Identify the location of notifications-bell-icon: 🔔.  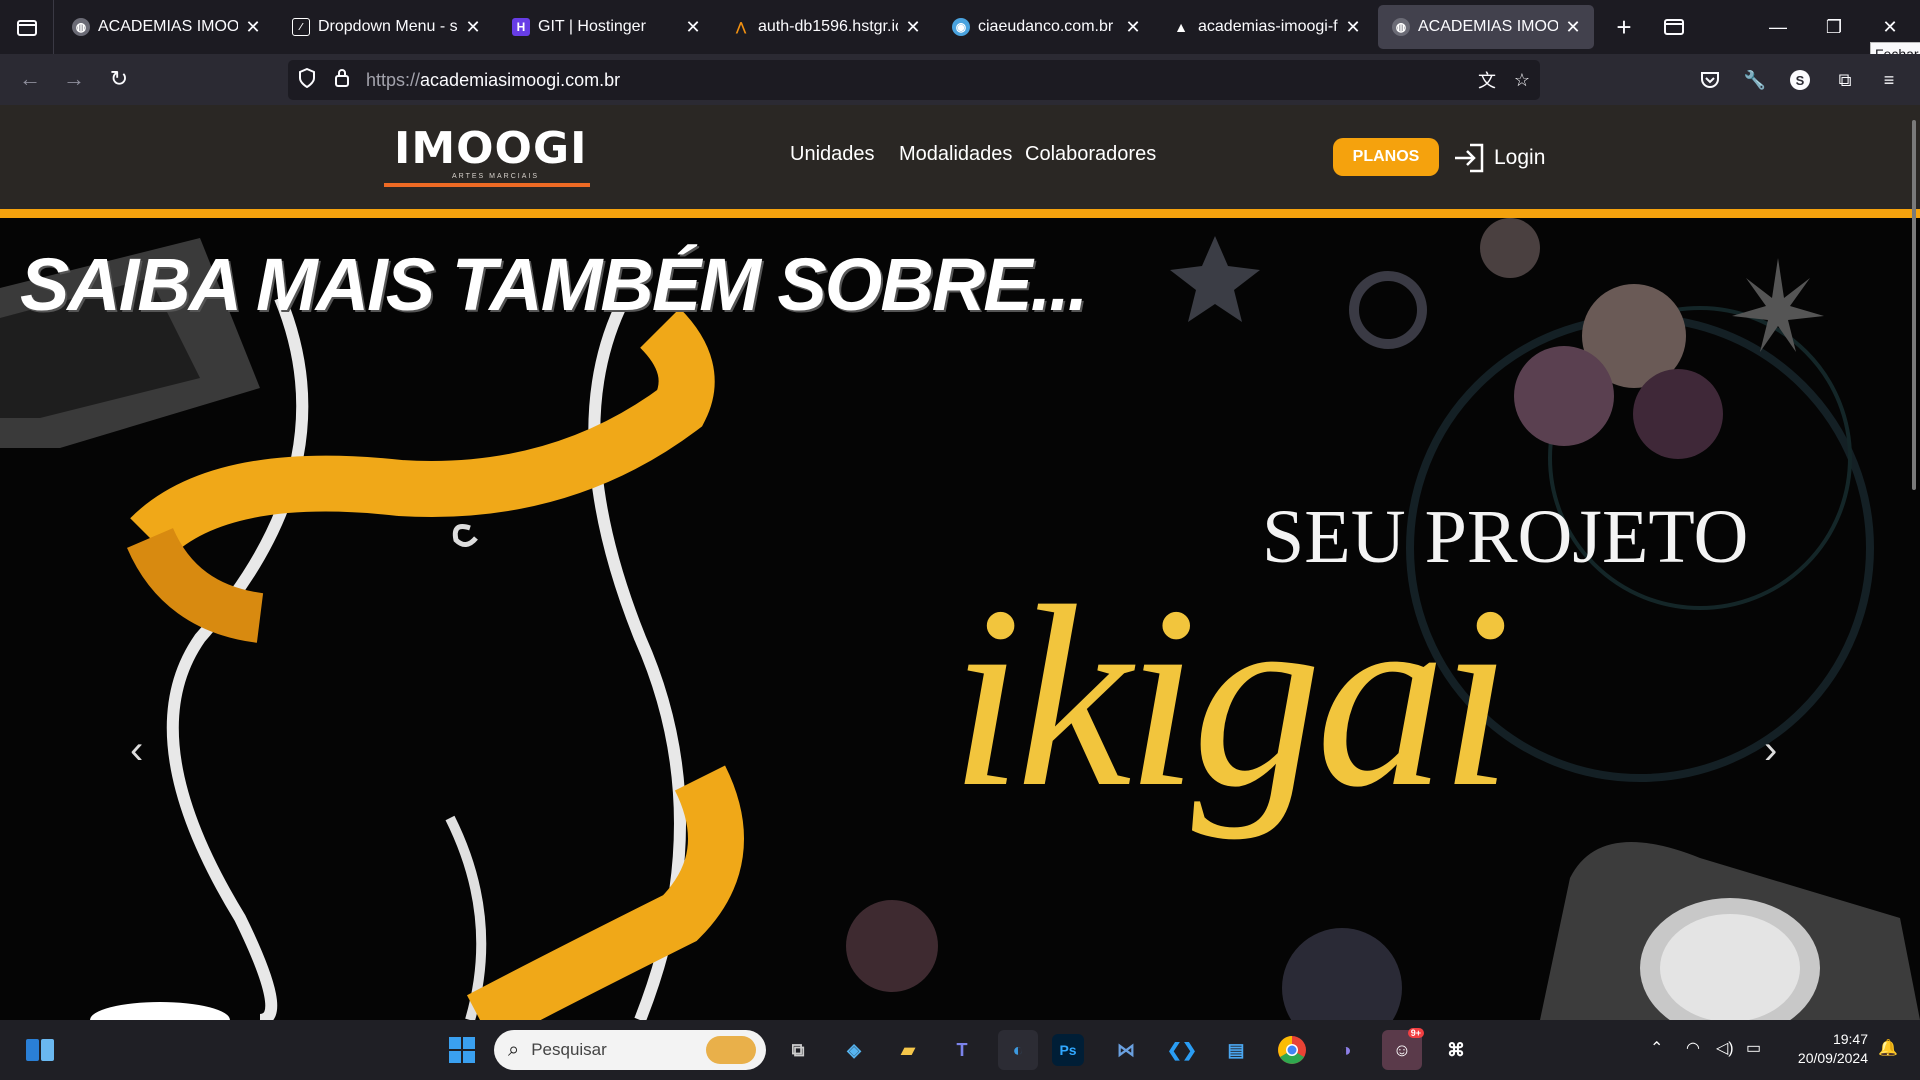
(1888, 1048).